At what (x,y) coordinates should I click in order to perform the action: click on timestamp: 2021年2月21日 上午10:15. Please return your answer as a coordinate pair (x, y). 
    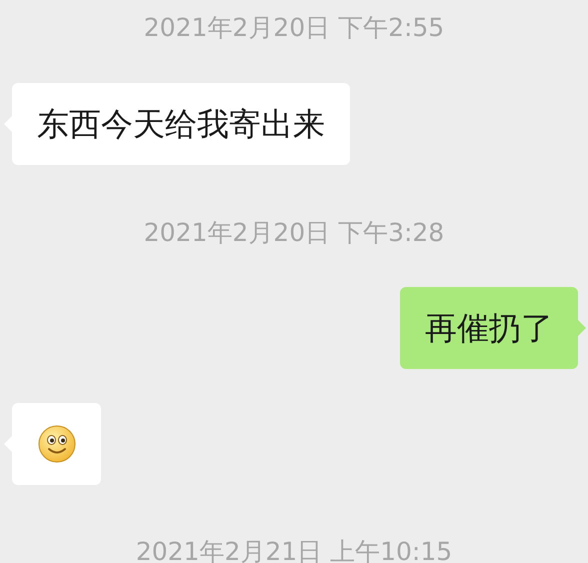
    Looking at the image, I should click on (294, 549).